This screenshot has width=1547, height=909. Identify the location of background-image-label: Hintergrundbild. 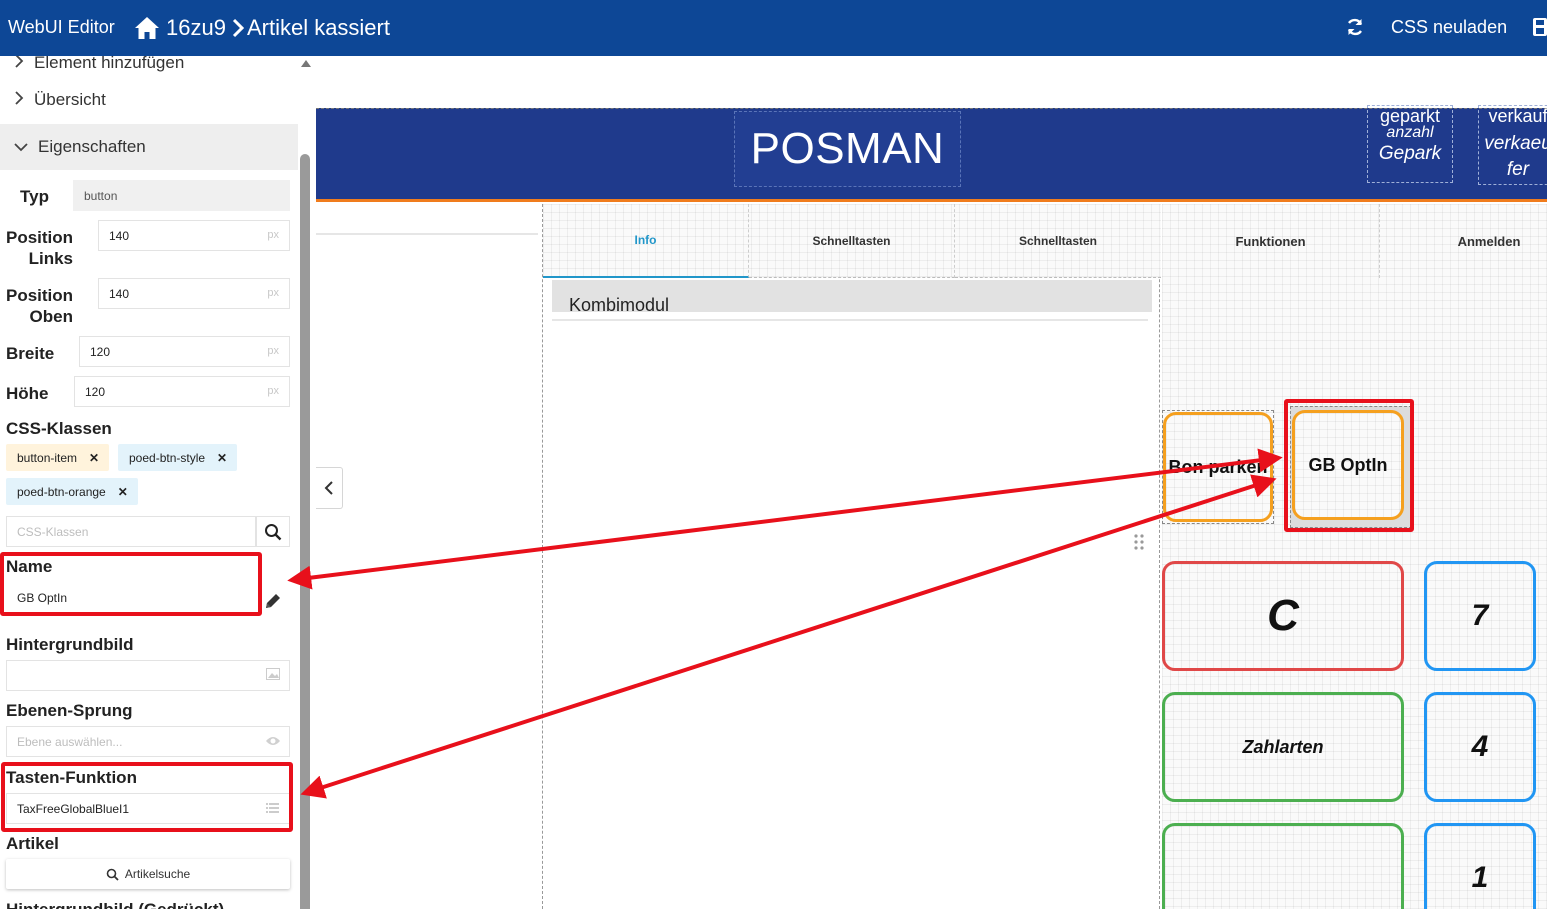
(70, 644).